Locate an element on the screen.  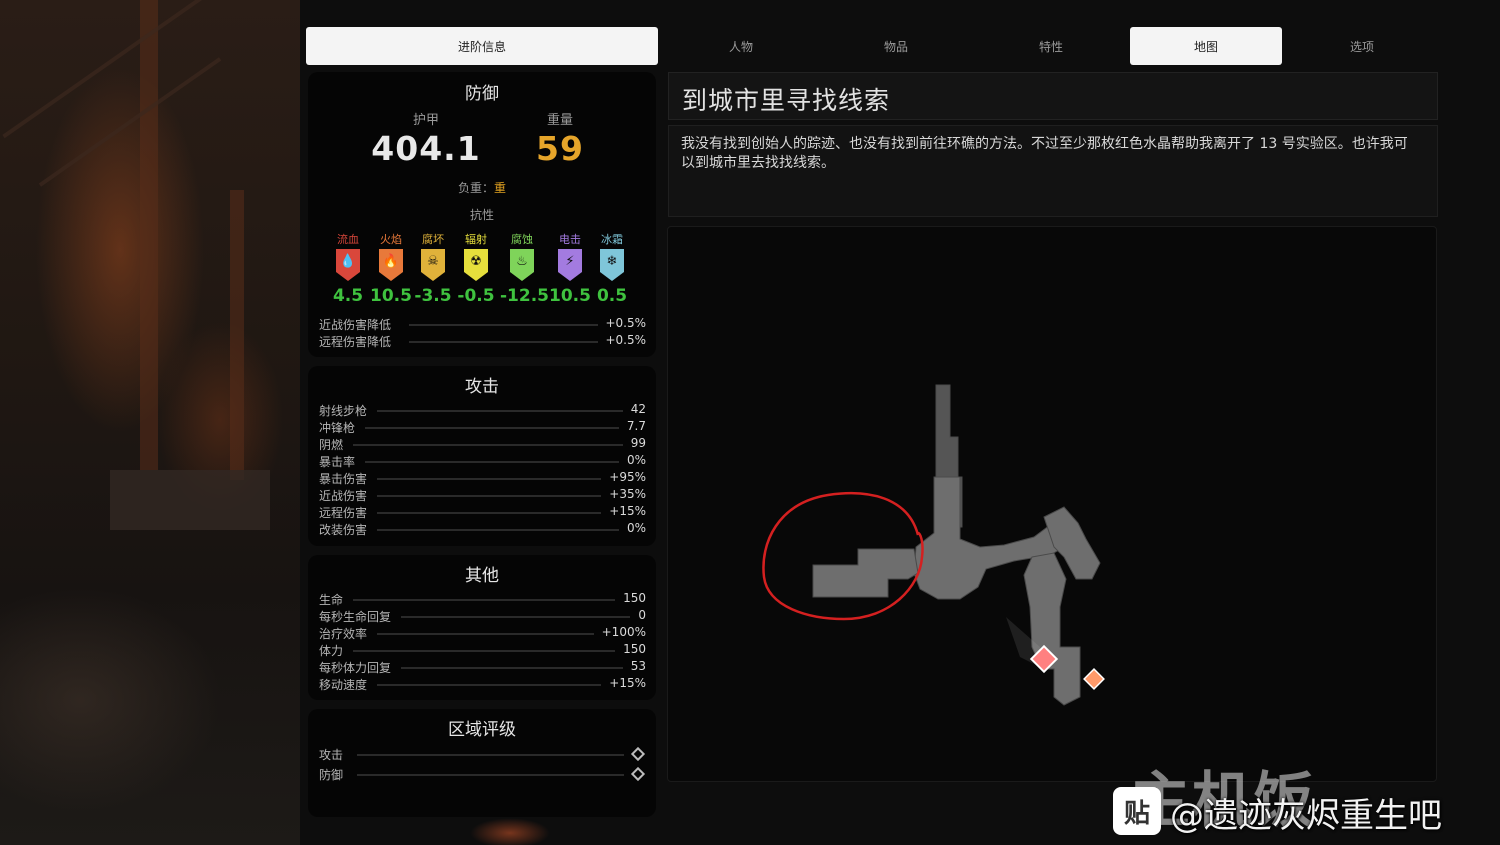
stat-row: 远程伤害 +15% is located at coordinates (482, 512).